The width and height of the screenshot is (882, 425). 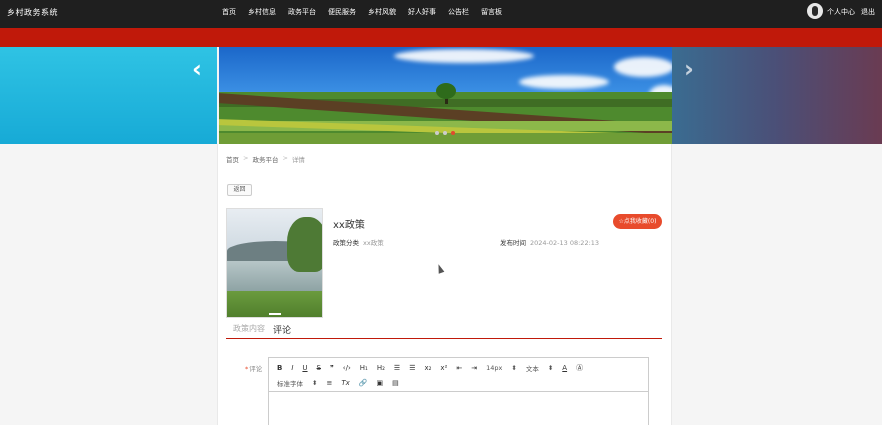 What do you see at coordinates (427, 368) in the screenshot?
I see `subscript-icon: x₂` at bounding box center [427, 368].